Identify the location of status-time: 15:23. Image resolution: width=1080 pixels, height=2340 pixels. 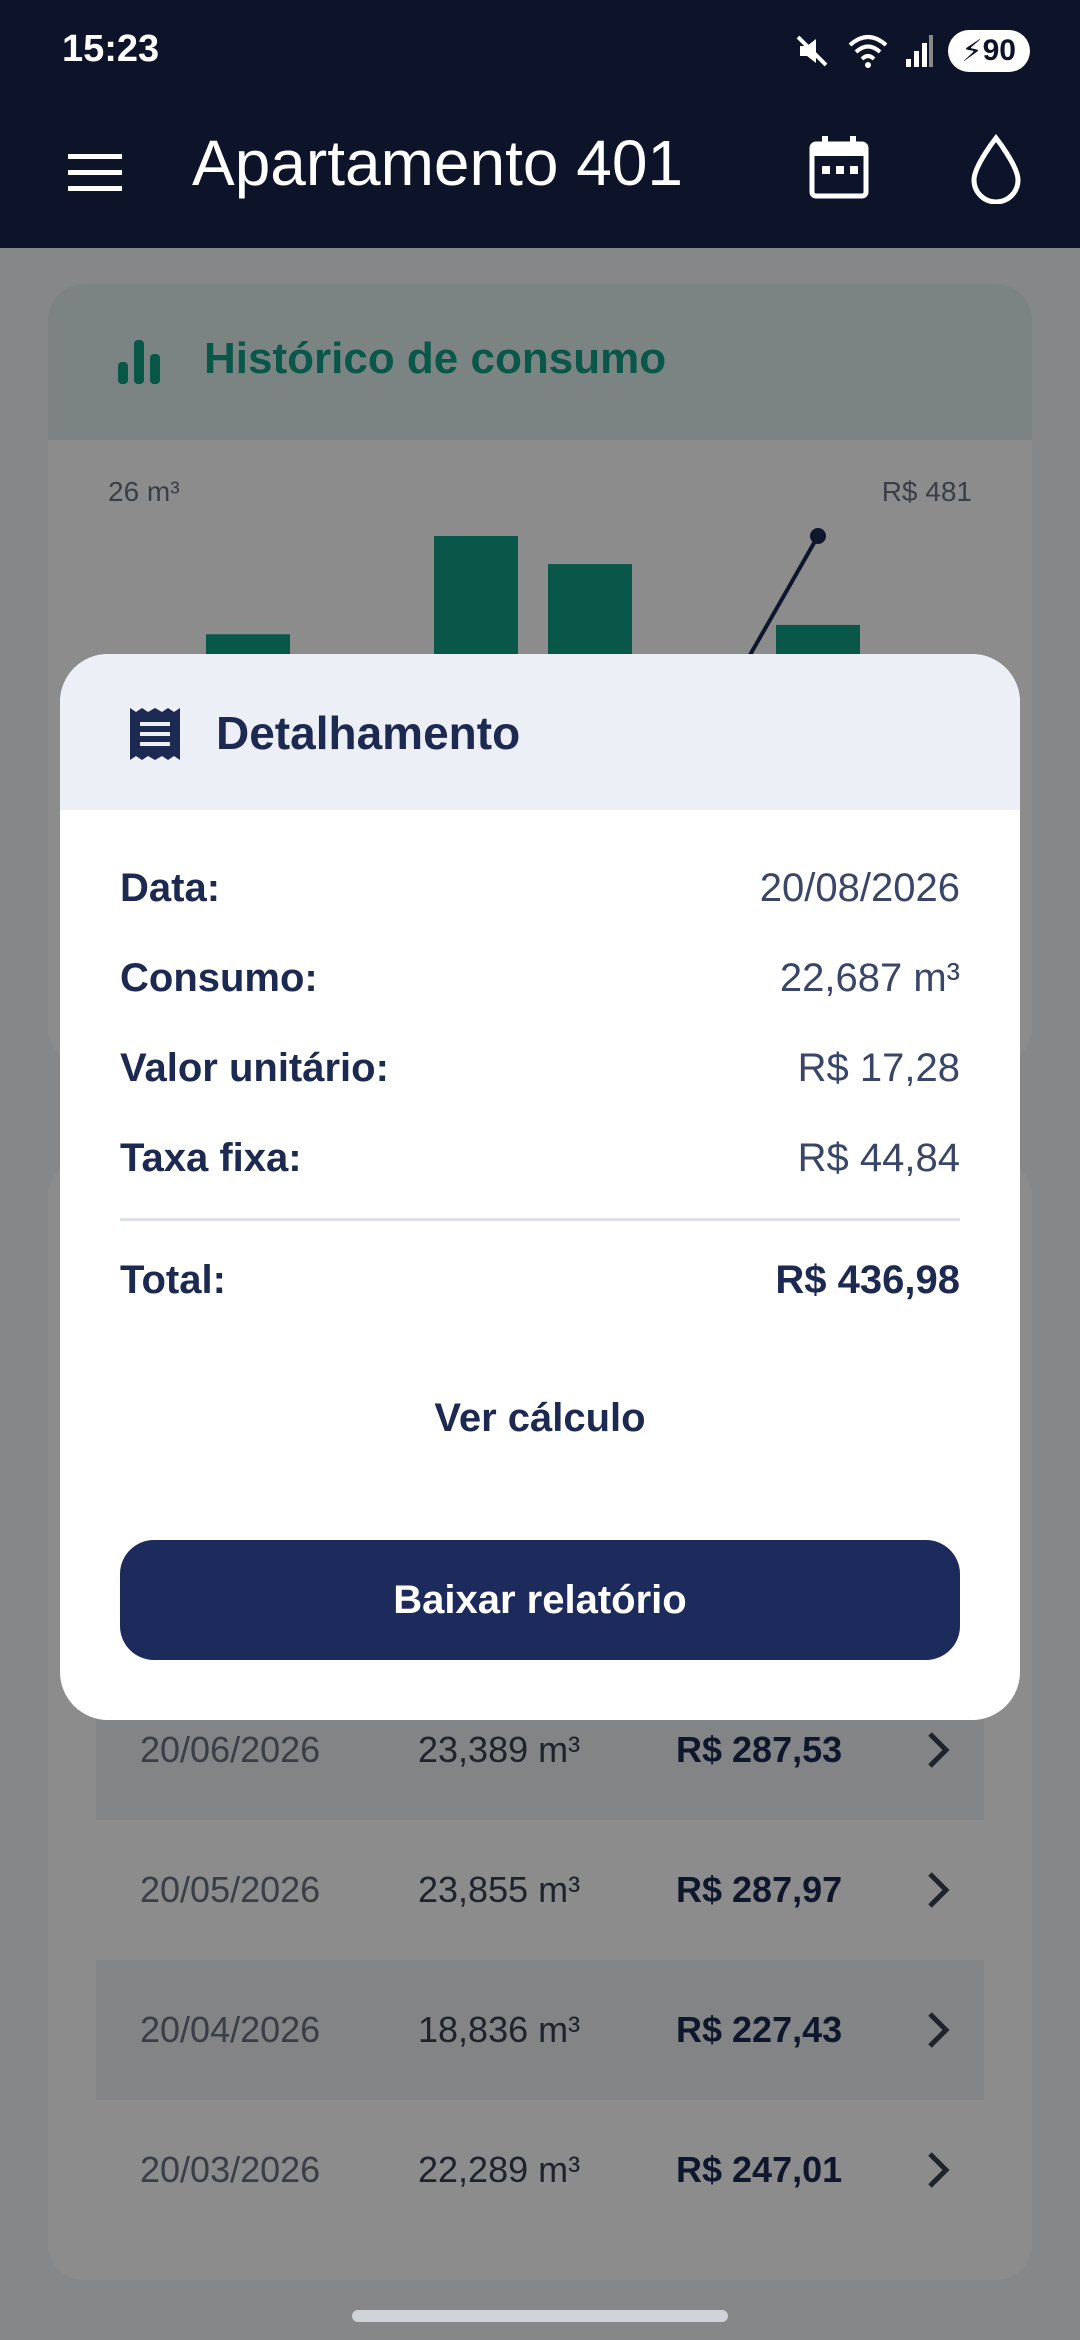
(111, 49).